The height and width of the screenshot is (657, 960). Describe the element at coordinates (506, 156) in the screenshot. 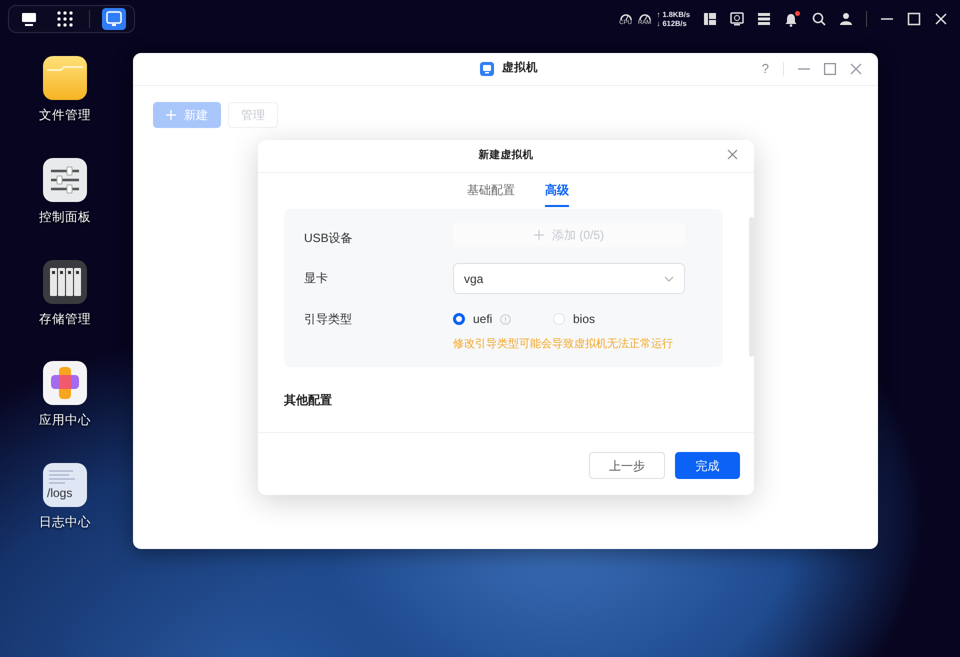

I see `dialog-title: 新建虚拟机` at that location.